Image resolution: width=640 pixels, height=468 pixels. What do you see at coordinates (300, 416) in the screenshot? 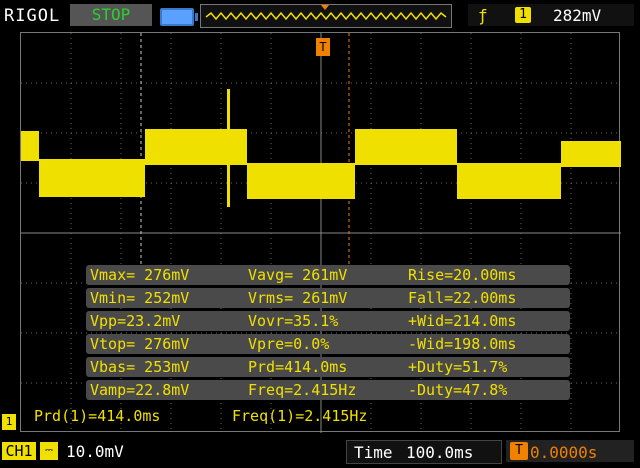
I see `frequency-readout: Freq(1)=2.415Hz` at bounding box center [300, 416].